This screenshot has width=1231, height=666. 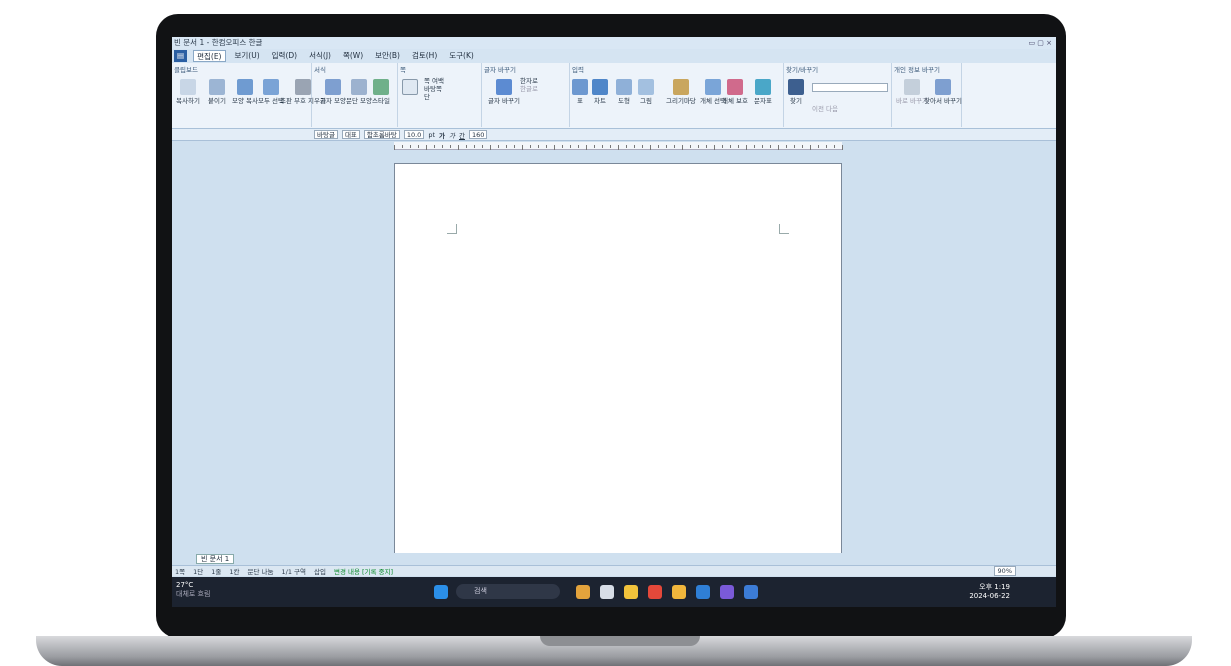 What do you see at coordinates (350, 134) in the screenshot?
I see `language-select: 대표` at bounding box center [350, 134].